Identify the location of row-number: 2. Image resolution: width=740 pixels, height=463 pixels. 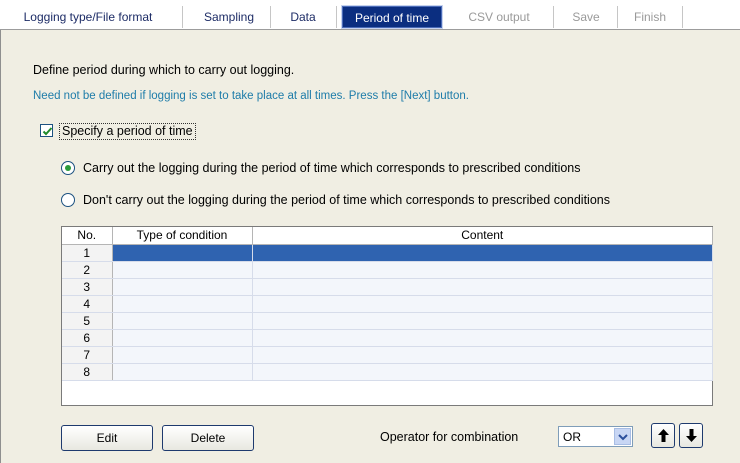
(87, 270).